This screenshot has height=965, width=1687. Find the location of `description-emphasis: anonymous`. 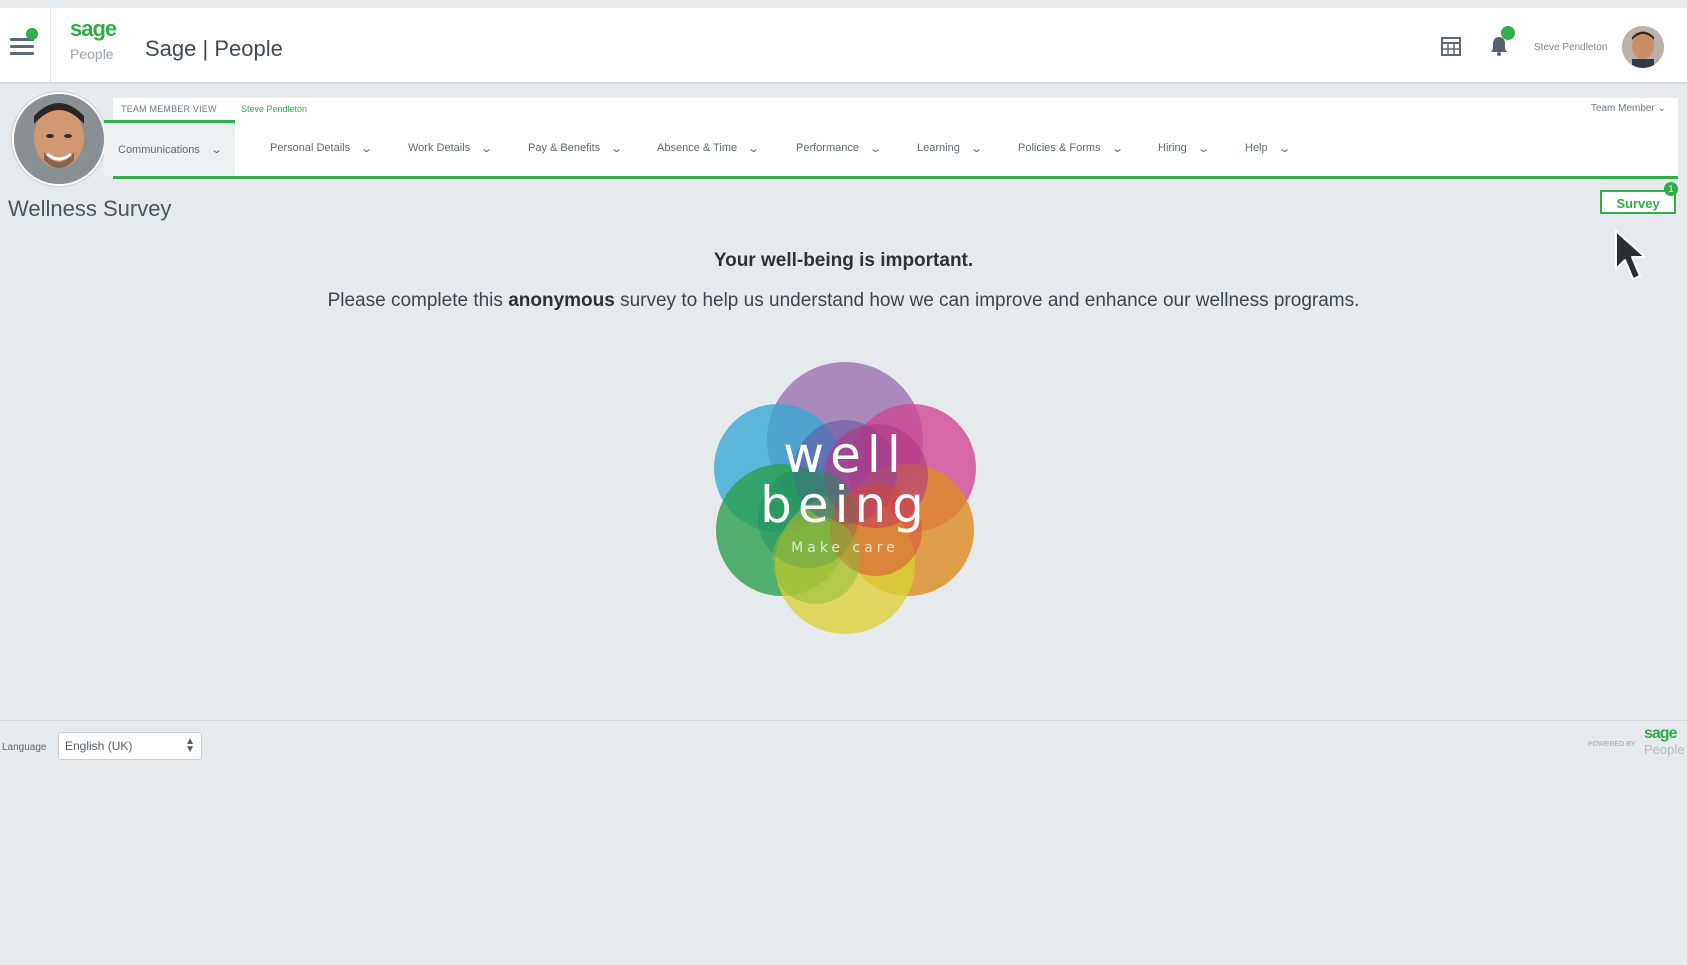

description-emphasis: anonymous is located at coordinates (561, 300).